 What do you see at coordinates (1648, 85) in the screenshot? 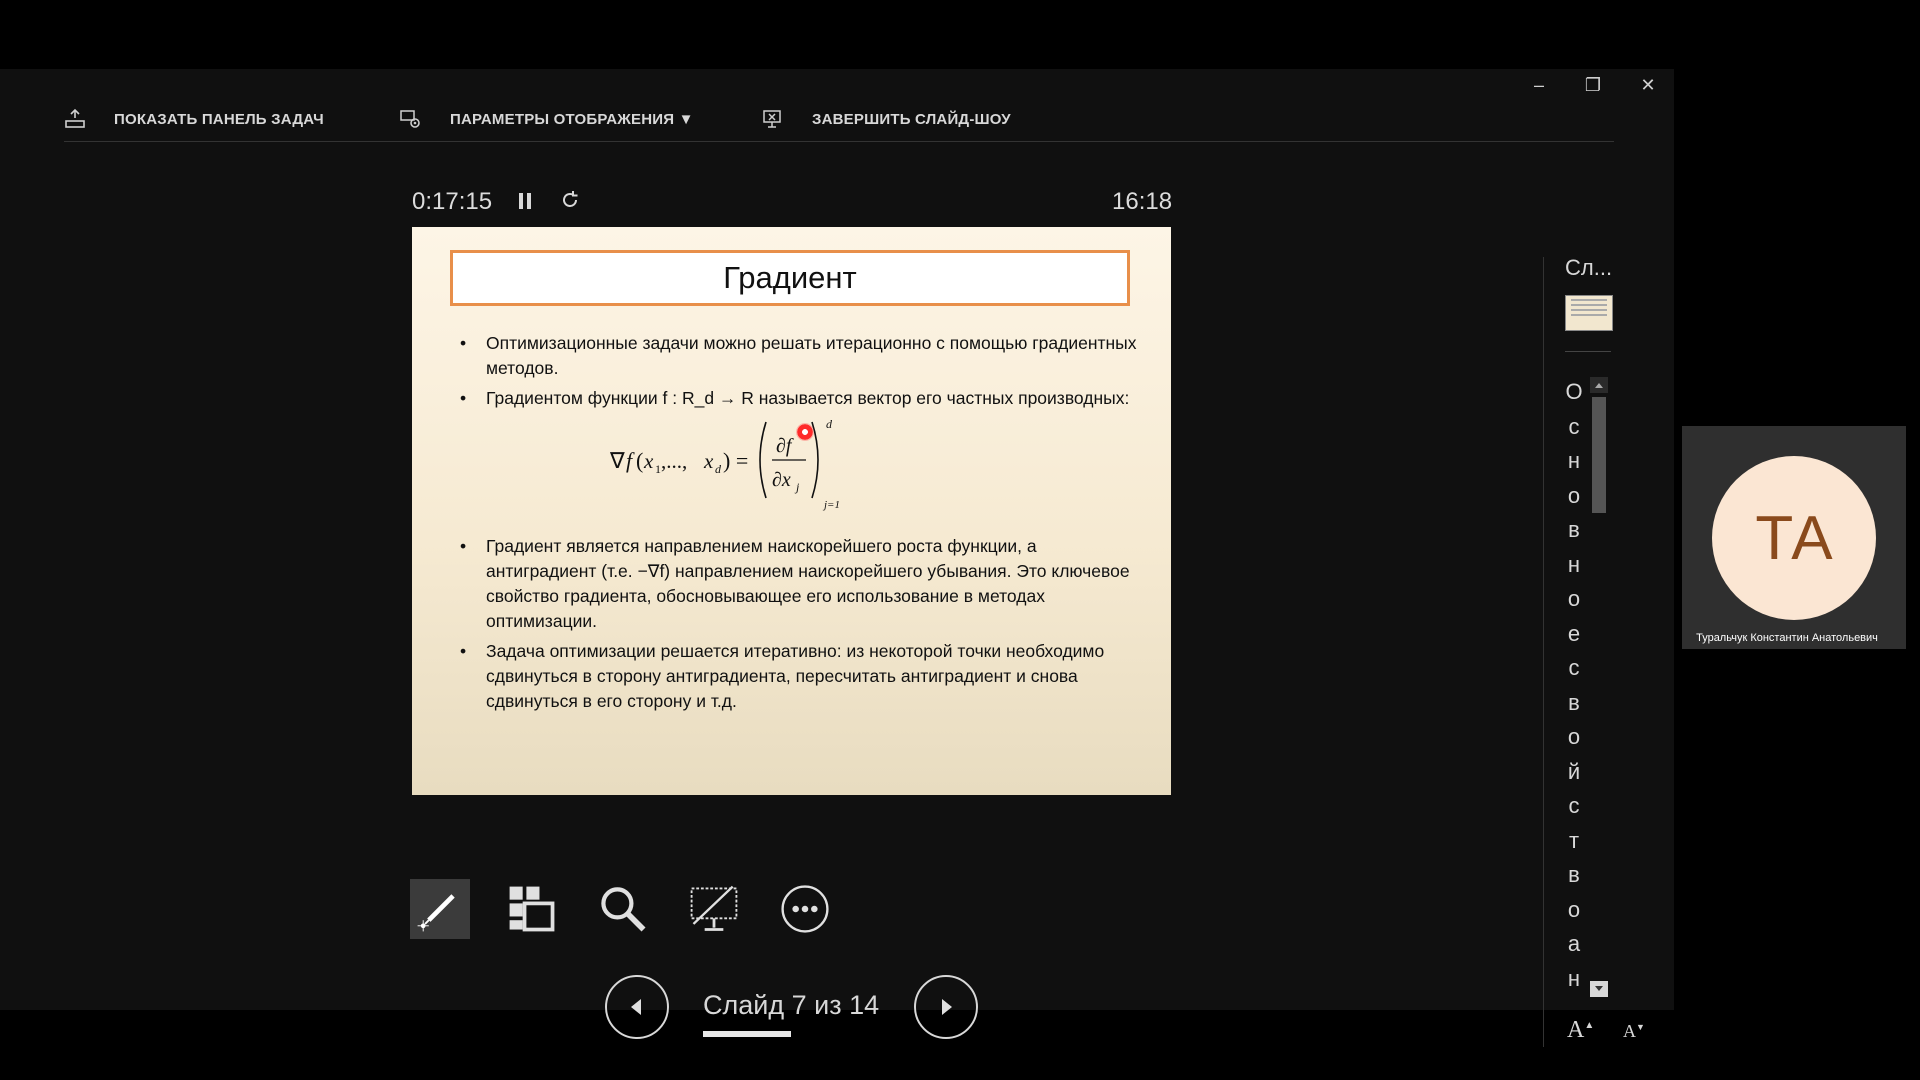
I see `close-button: ✕` at bounding box center [1648, 85].